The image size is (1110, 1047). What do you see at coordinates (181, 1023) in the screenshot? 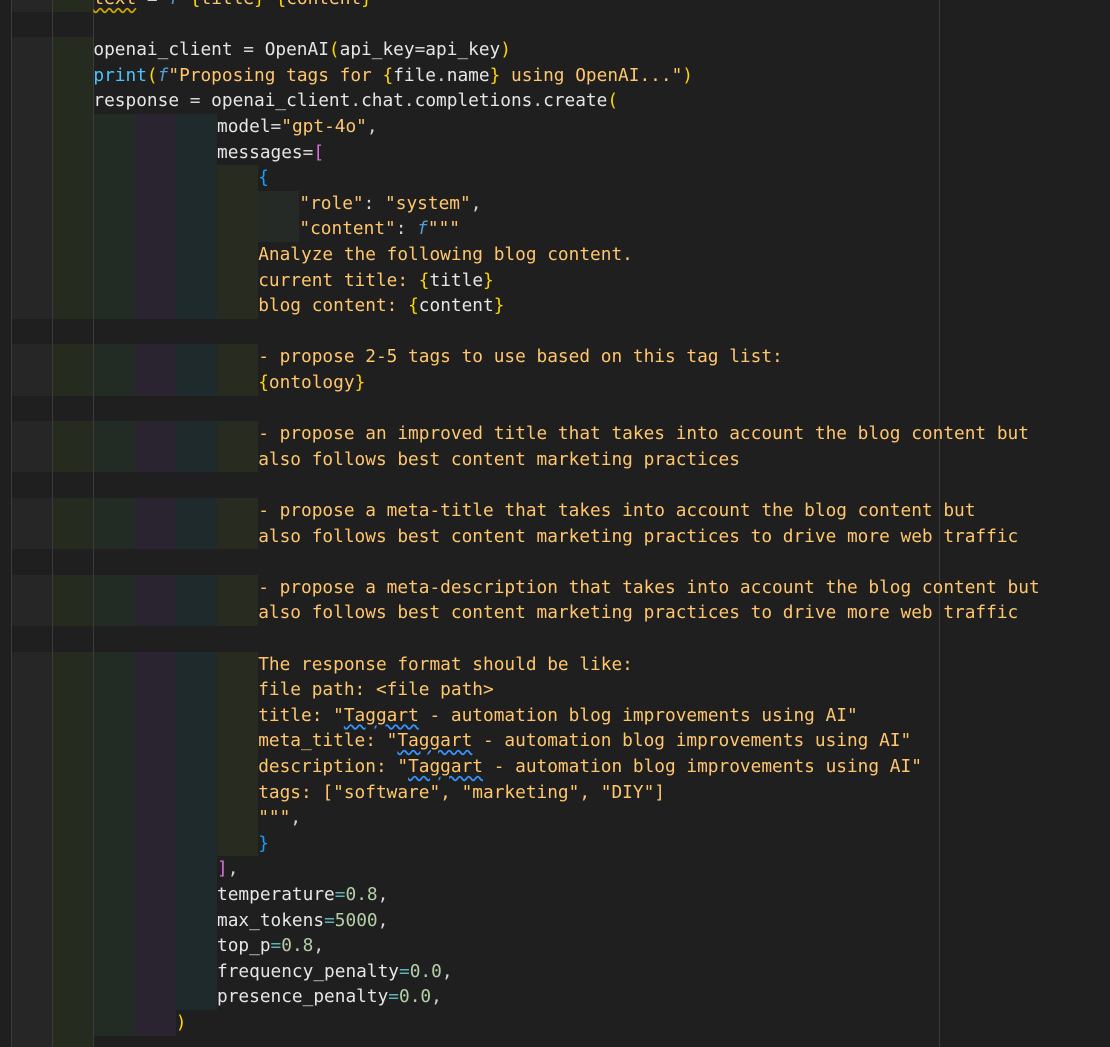
I see `code-line: )` at bounding box center [181, 1023].